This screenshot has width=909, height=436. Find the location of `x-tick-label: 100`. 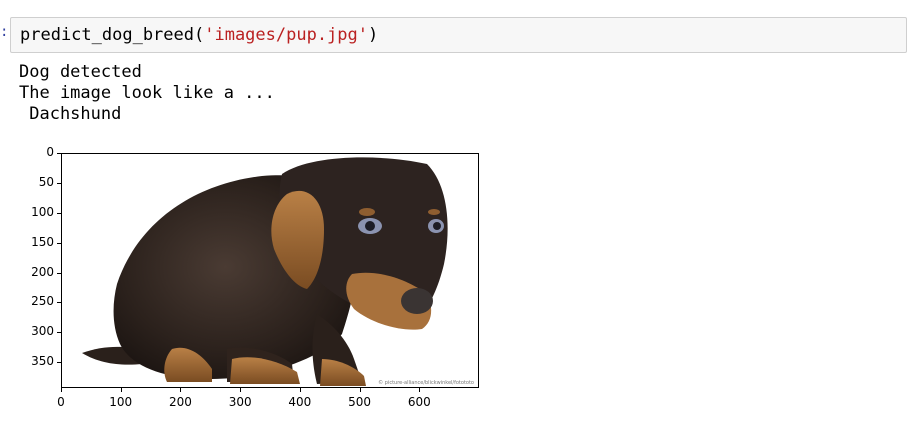

x-tick-label: 100 is located at coordinates (121, 402).